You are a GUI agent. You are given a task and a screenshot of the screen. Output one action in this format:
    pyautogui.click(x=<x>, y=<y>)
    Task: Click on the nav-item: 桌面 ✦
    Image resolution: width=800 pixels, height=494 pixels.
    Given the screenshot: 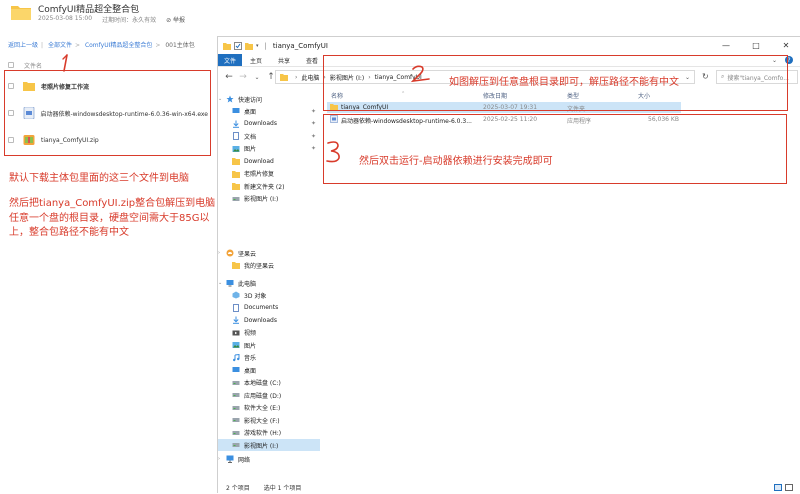 What is the action you would take?
    pyautogui.click(x=269, y=111)
    